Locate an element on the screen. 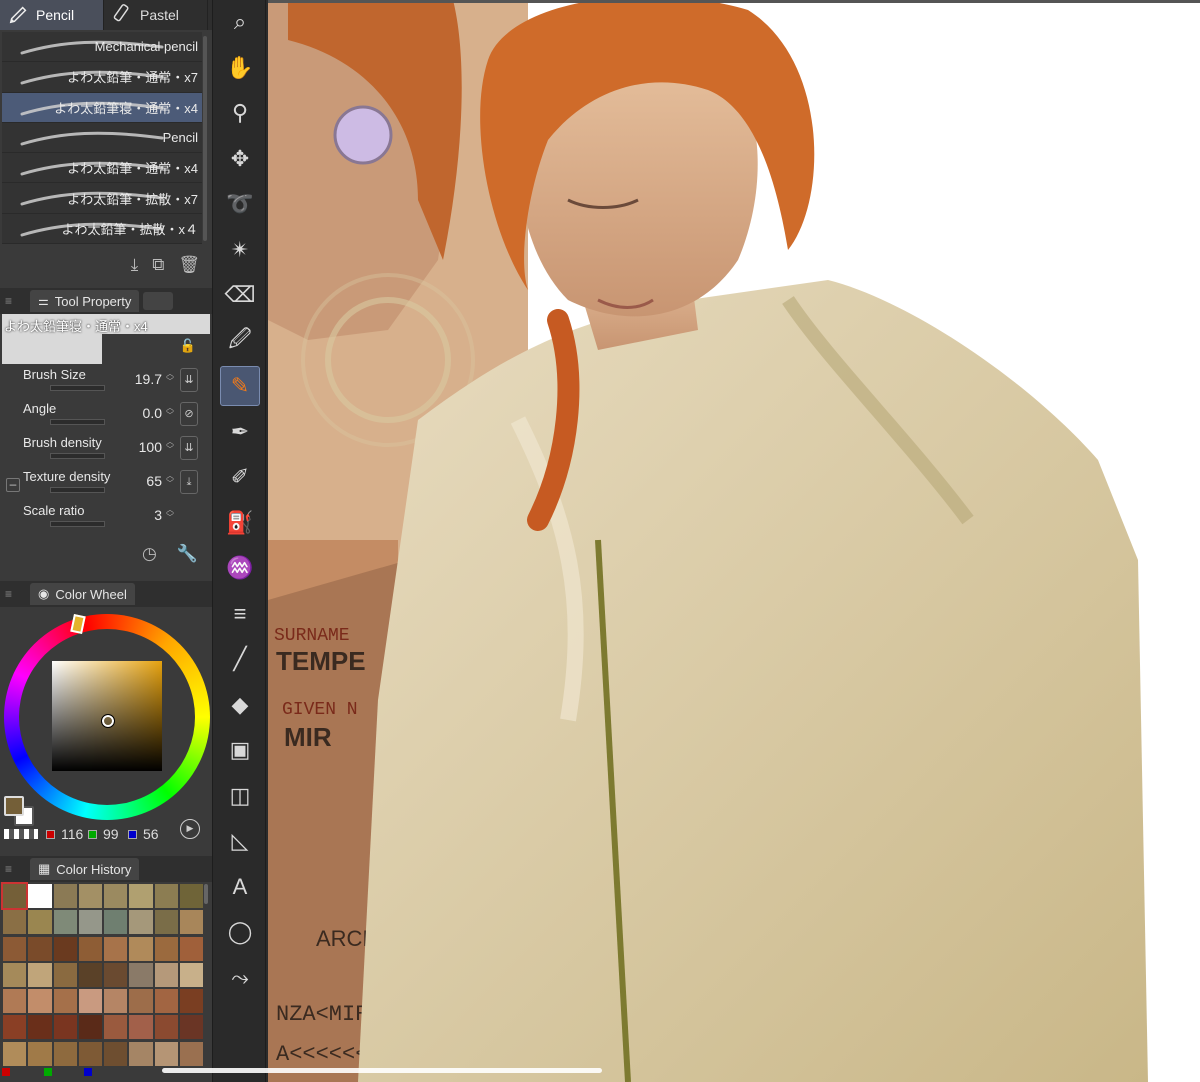 This screenshot has height=1082, width=1200. brush-item: よわ太鉛筆・通常・x7 is located at coordinates (102, 77).